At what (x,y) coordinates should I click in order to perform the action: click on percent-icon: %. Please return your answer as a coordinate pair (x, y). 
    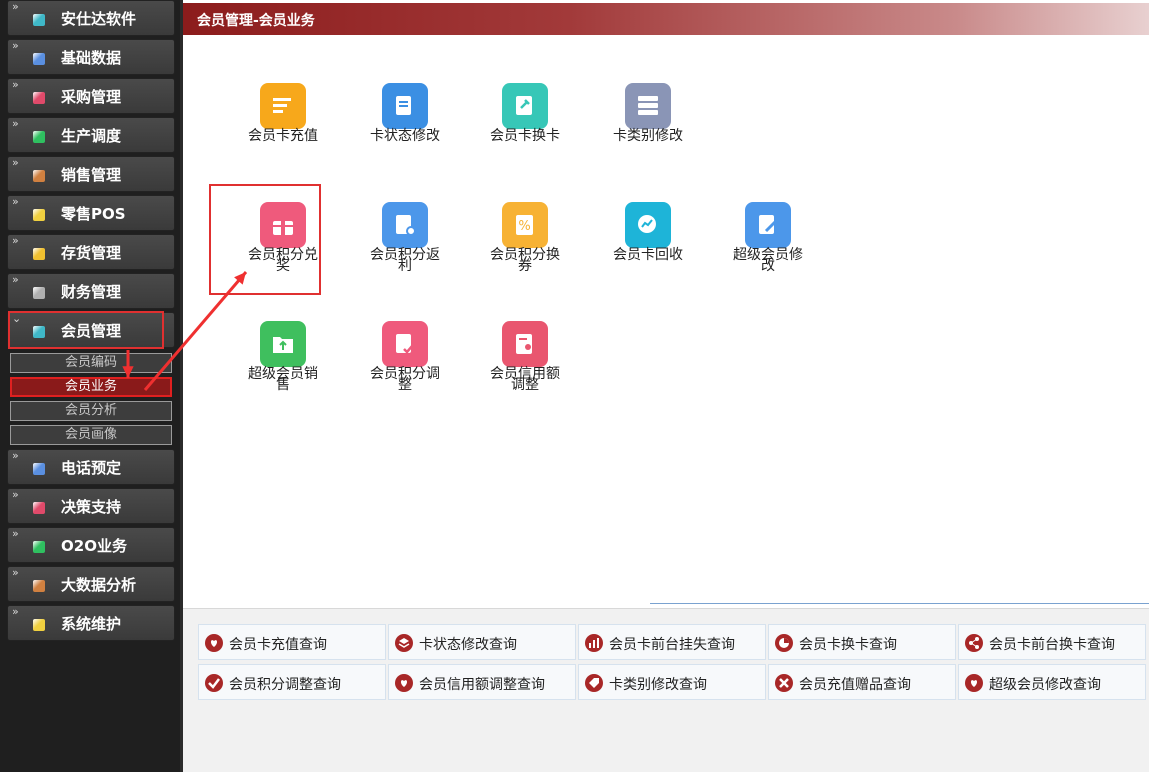
    Looking at the image, I should click on (525, 225).